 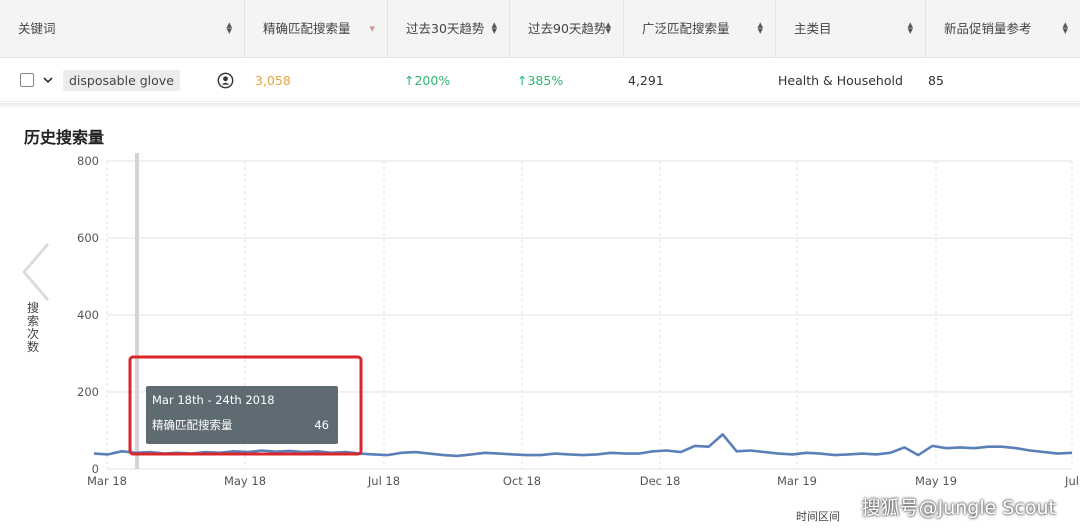 I want to click on y-tick-label: 200, so click(x=88, y=392).